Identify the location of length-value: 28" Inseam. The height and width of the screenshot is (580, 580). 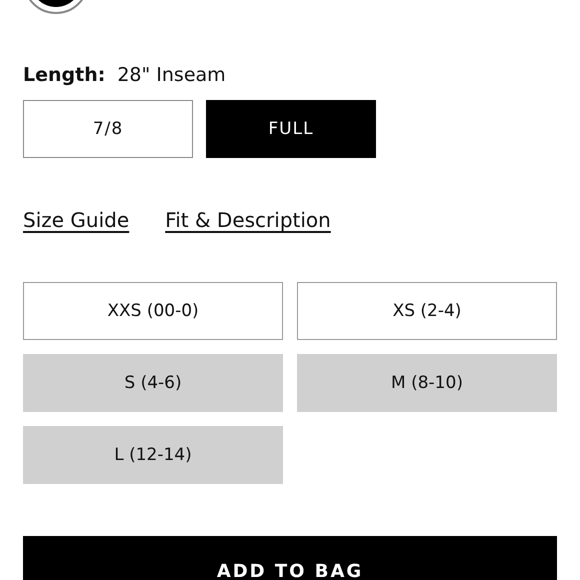
(171, 75).